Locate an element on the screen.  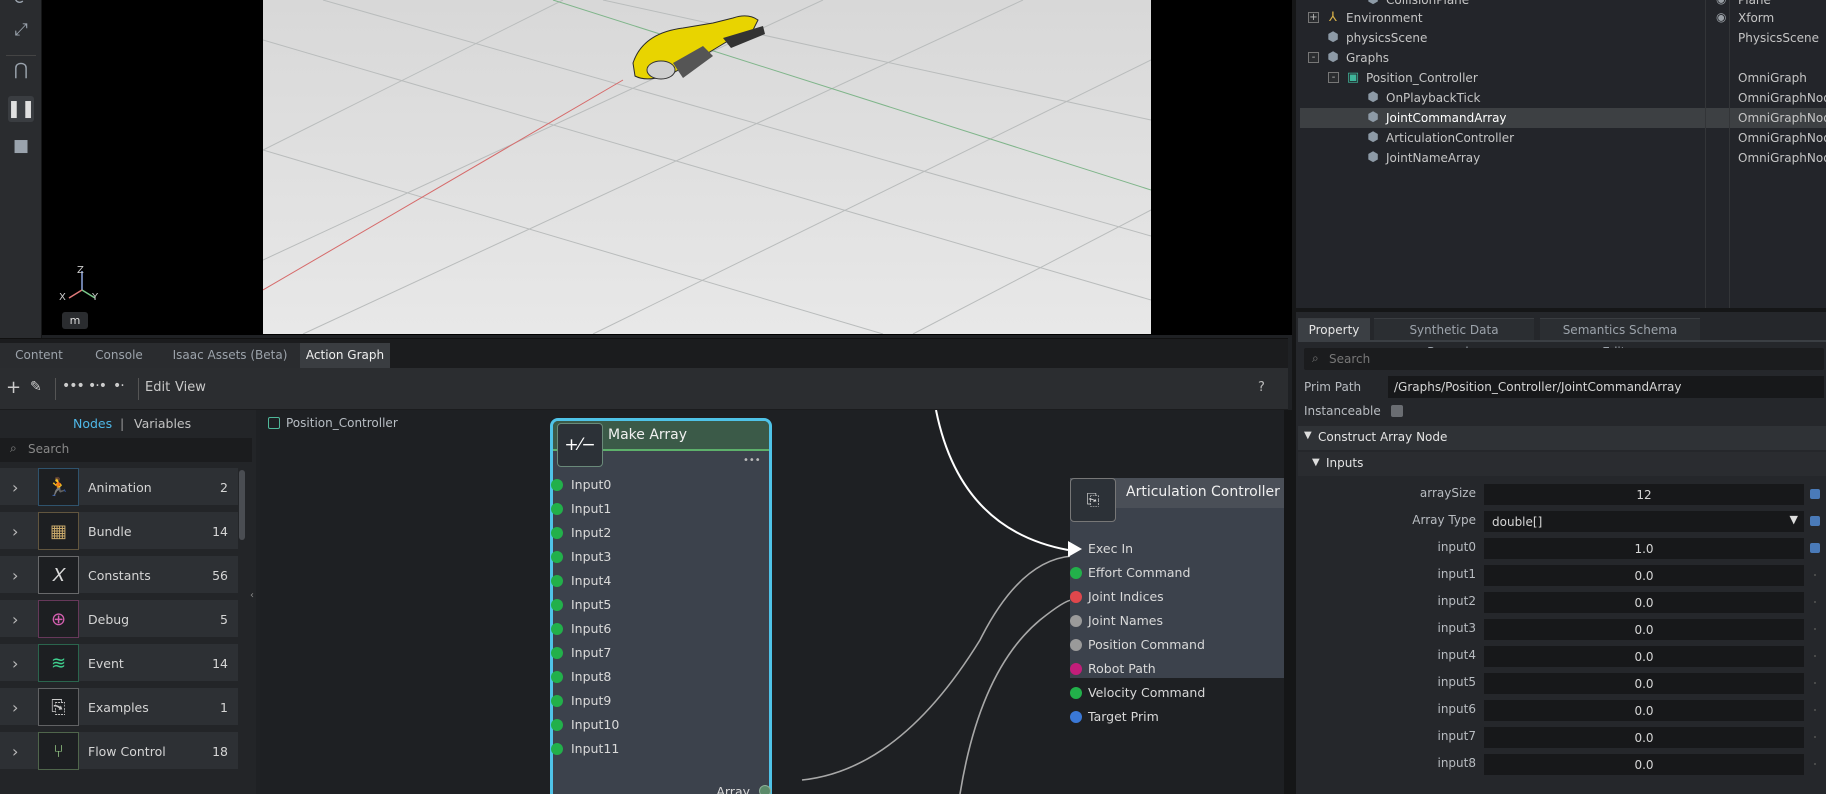
category-bundle: › ▦ Bundle 14 is located at coordinates (119, 532).